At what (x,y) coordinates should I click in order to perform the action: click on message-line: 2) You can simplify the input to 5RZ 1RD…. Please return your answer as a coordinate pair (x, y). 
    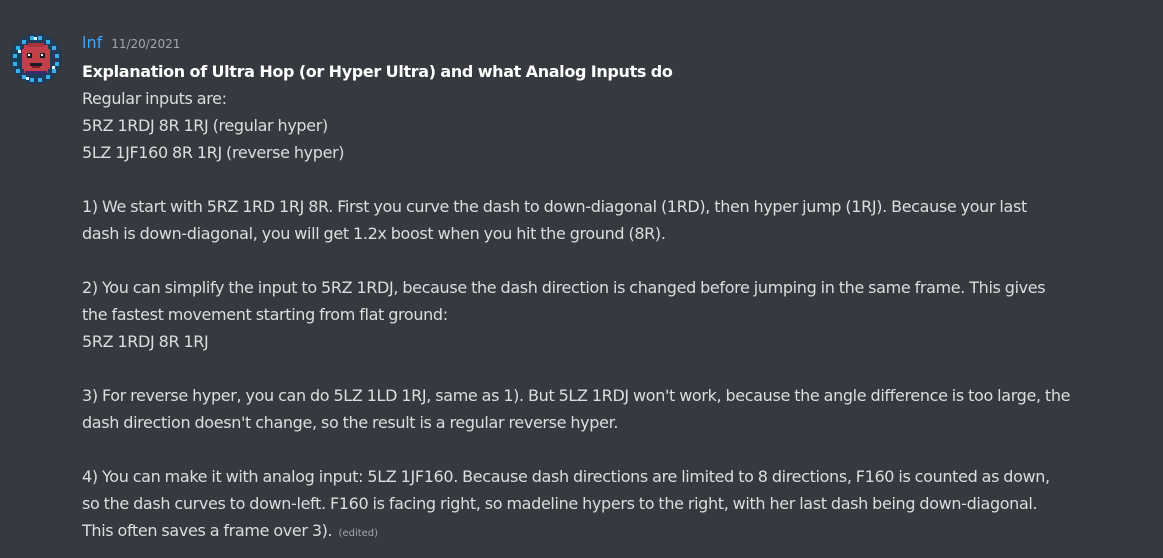
    Looking at the image, I should click on (564, 287).